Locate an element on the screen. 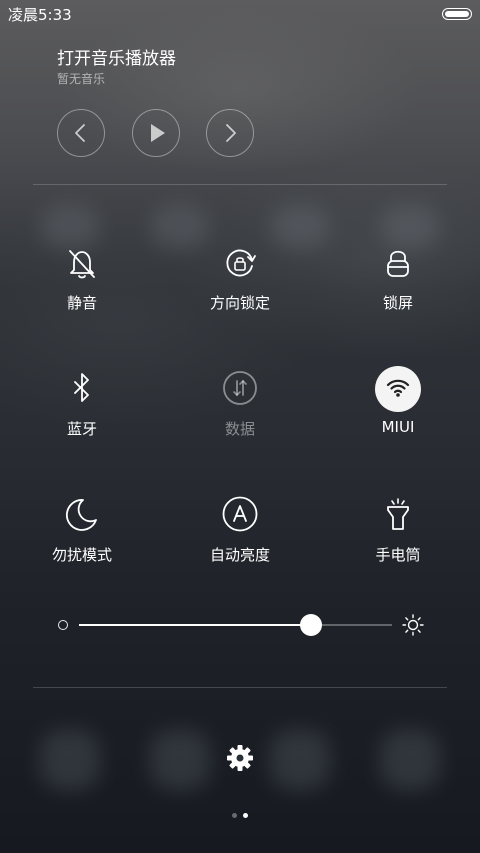 Image resolution: width=480 pixels, height=853 pixels. toggle-do-not-disturb: 勿扰模式 is located at coordinates (82, 532).